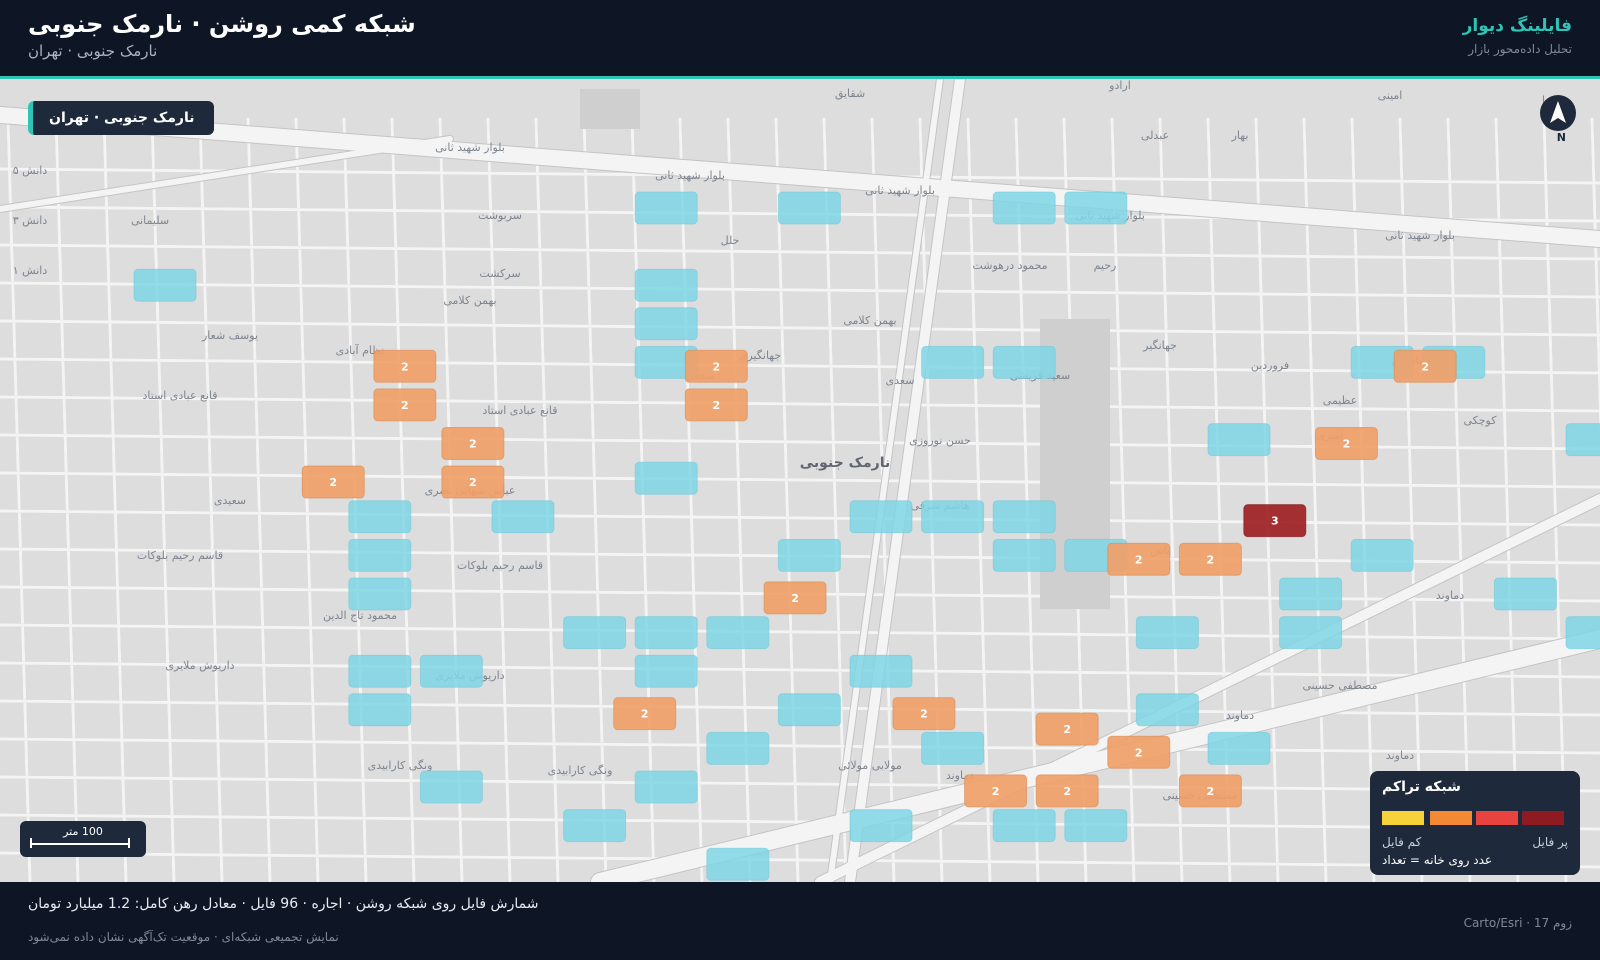 Image resolution: width=1600 pixels, height=960 pixels. Describe the element at coordinates (1517, 923) in the screenshot. I see `map-attribution: Carto/Esri · زوم 17` at that location.